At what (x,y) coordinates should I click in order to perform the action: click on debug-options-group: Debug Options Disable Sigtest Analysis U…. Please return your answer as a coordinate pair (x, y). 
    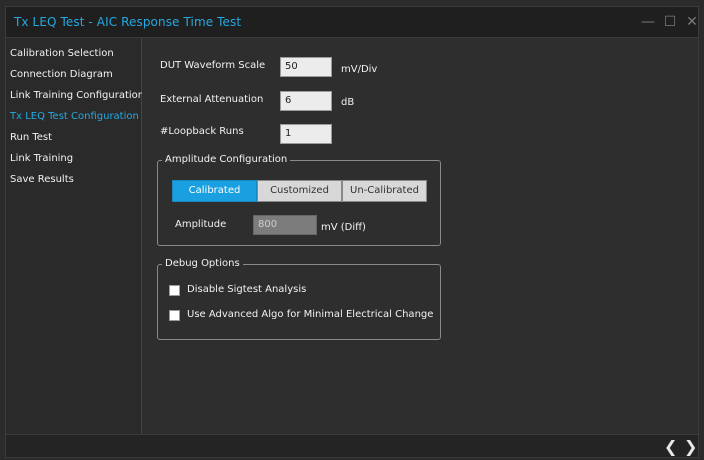
    Looking at the image, I should click on (299, 299).